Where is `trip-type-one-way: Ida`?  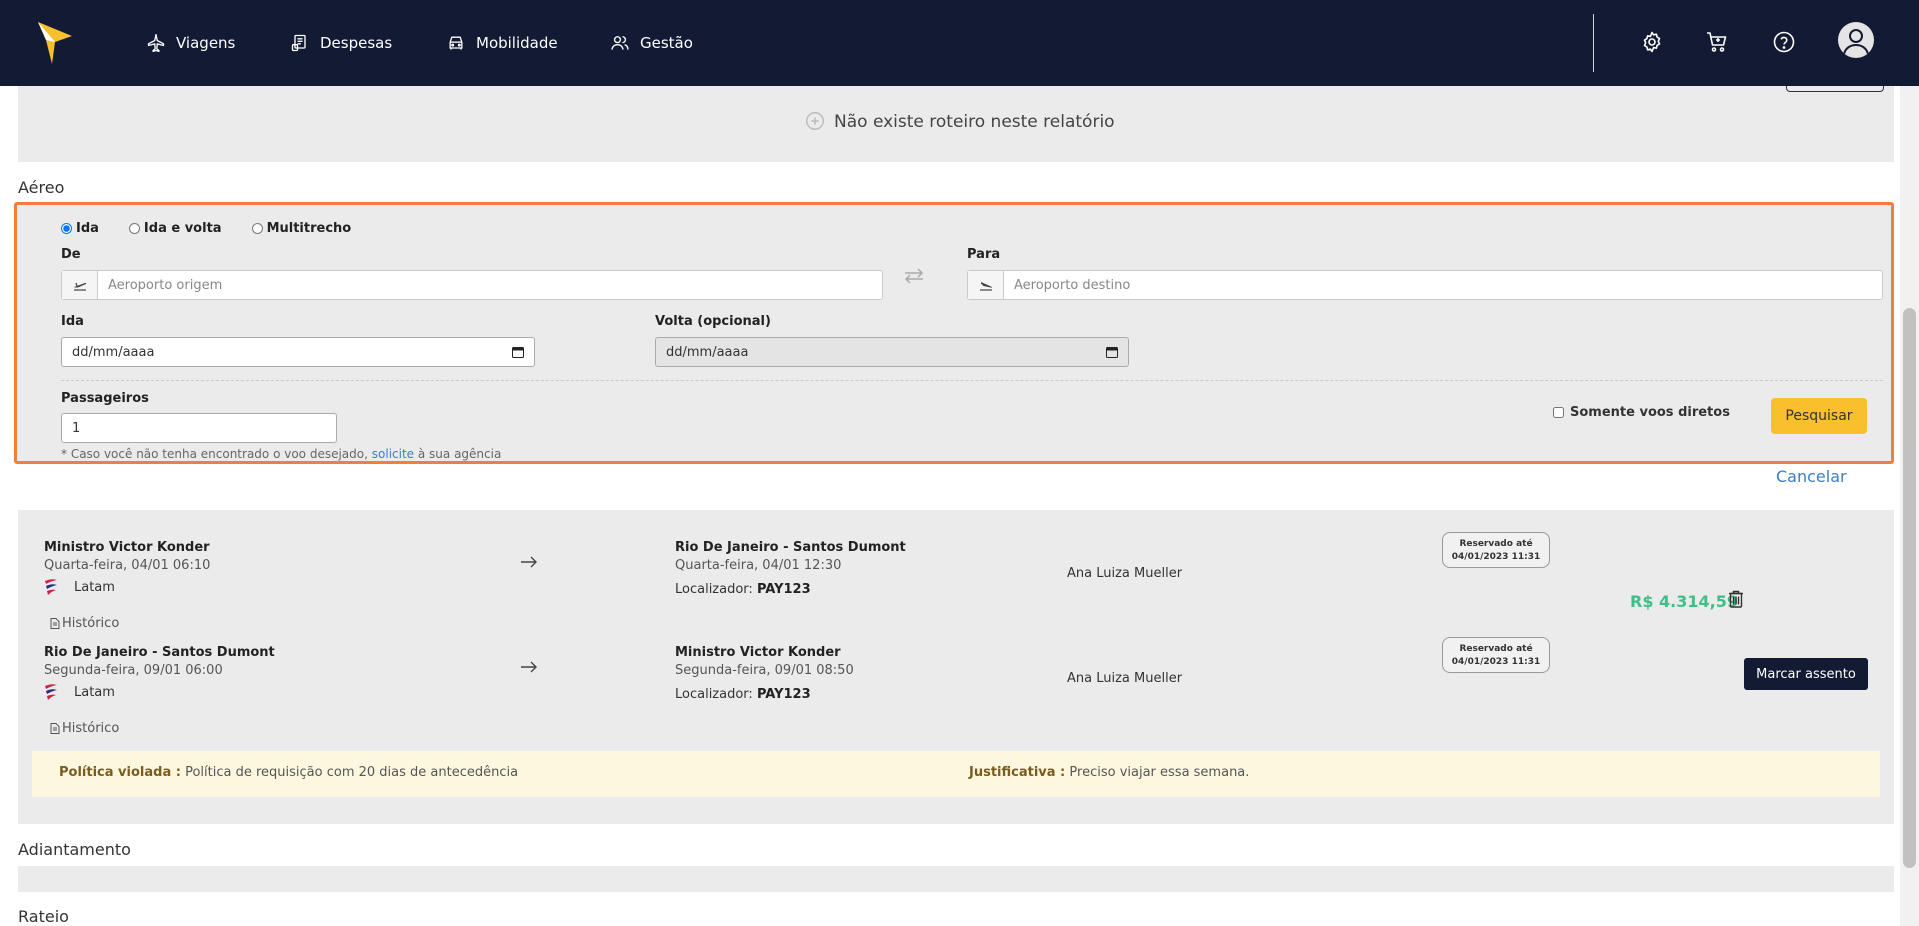 trip-type-one-way: Ida is located at coordinates (80, 228).